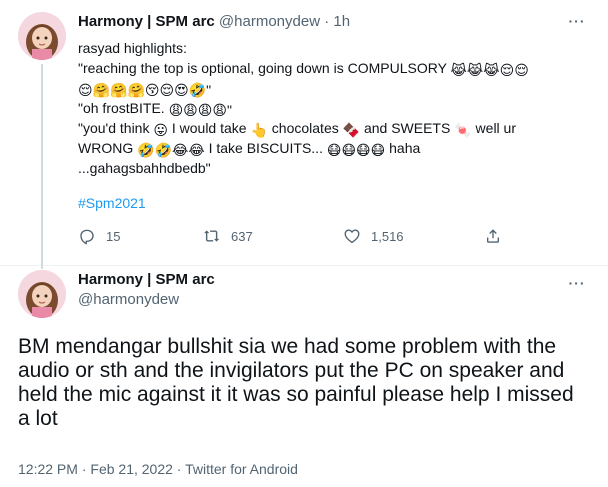 The width and height of the screenshot is (608, 487). I want to click on text-segment: chocolates, so click(305, 128).